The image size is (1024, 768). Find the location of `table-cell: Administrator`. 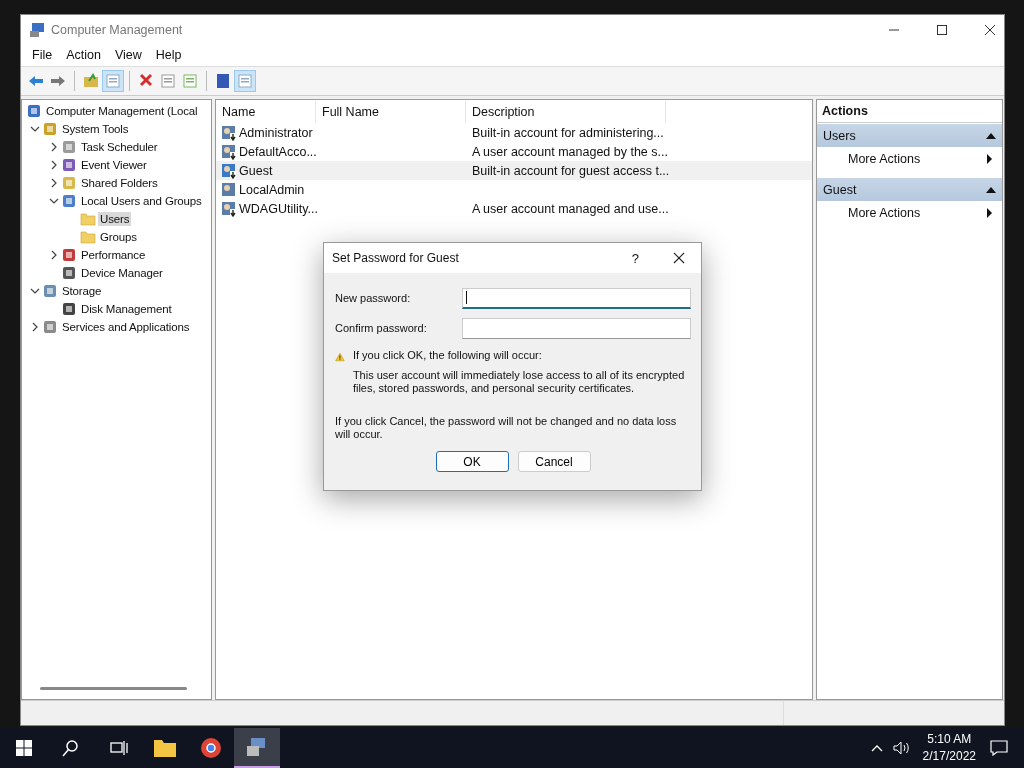

table-cell: Administrator is located at coordinates (276, 132).